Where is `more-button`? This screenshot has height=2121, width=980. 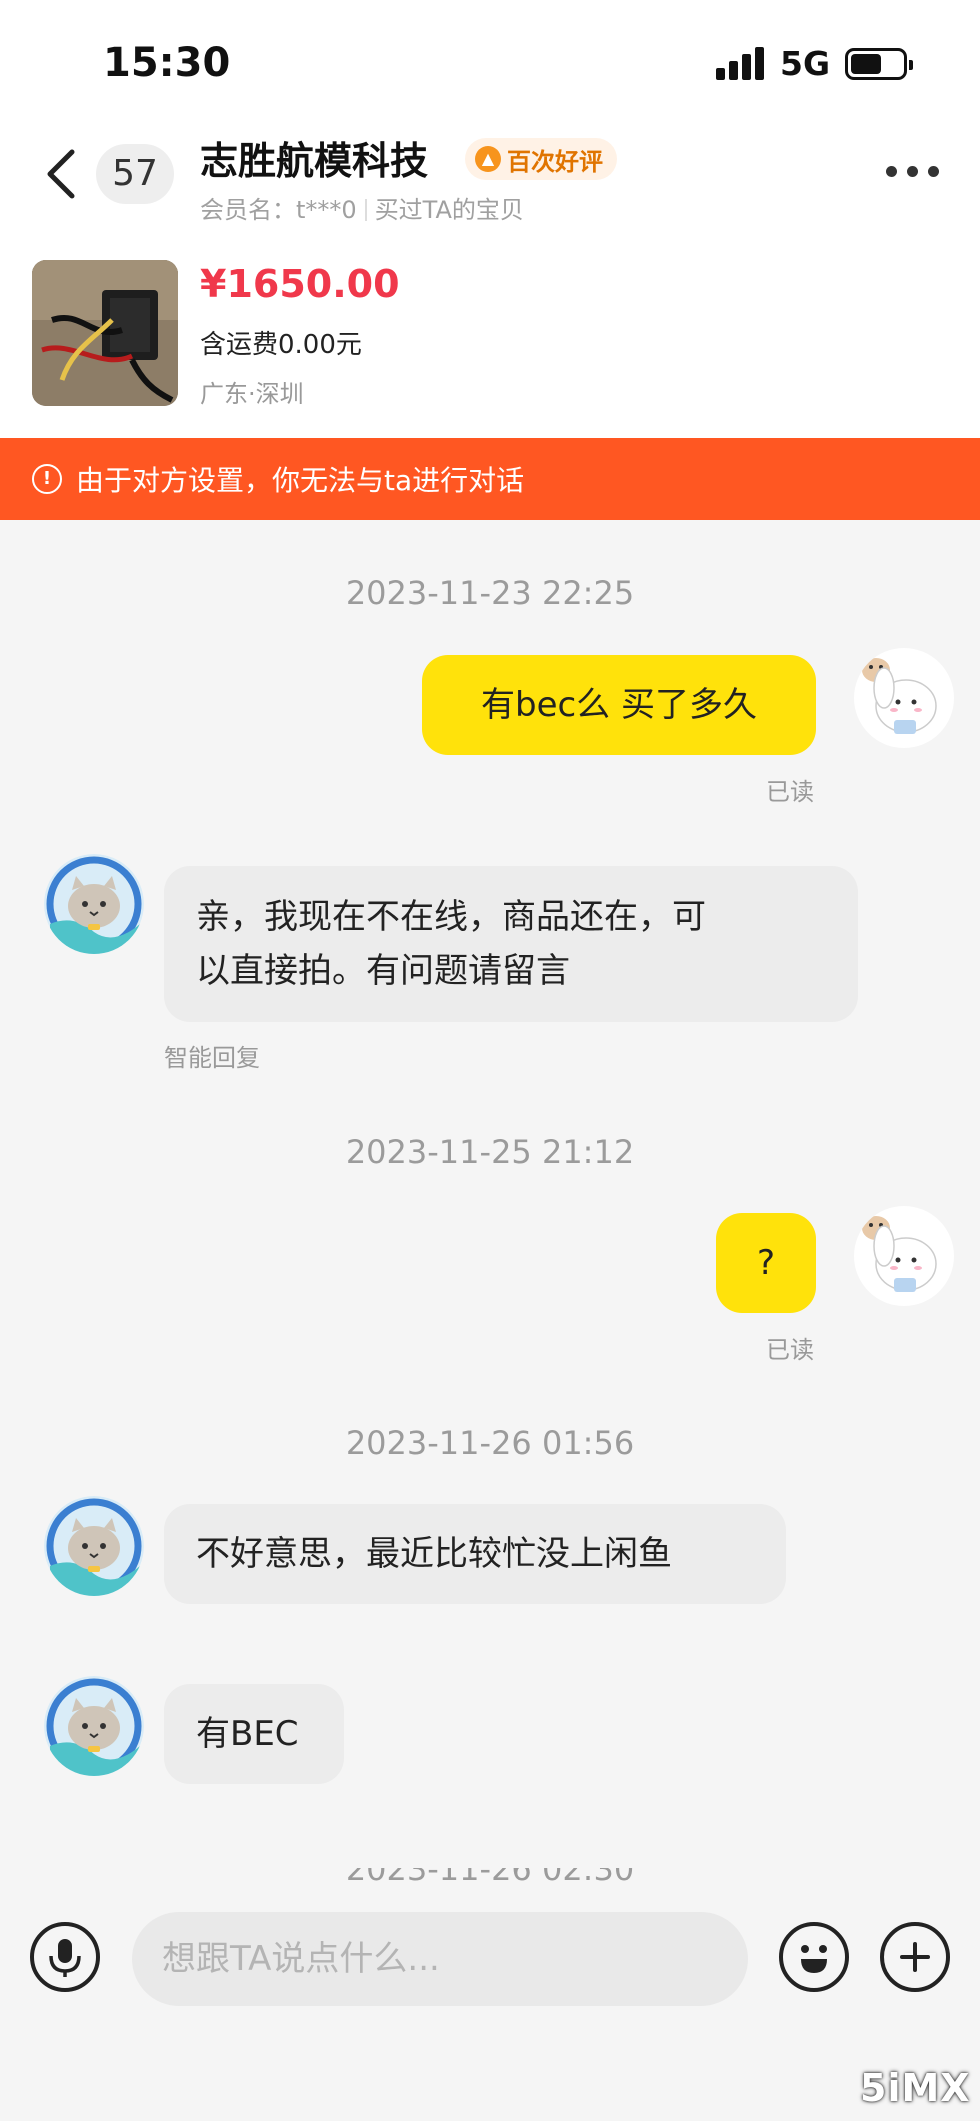 more-button is located at coordinates (913, 172).